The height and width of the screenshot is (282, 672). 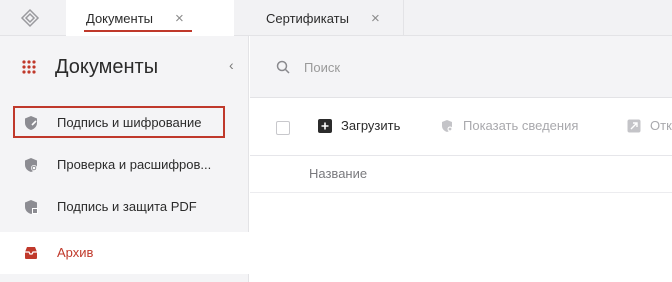 What do you see at coordinates (31, 253) in the screenshot?
I see `archive-icon` at bounding box center [31, 253].